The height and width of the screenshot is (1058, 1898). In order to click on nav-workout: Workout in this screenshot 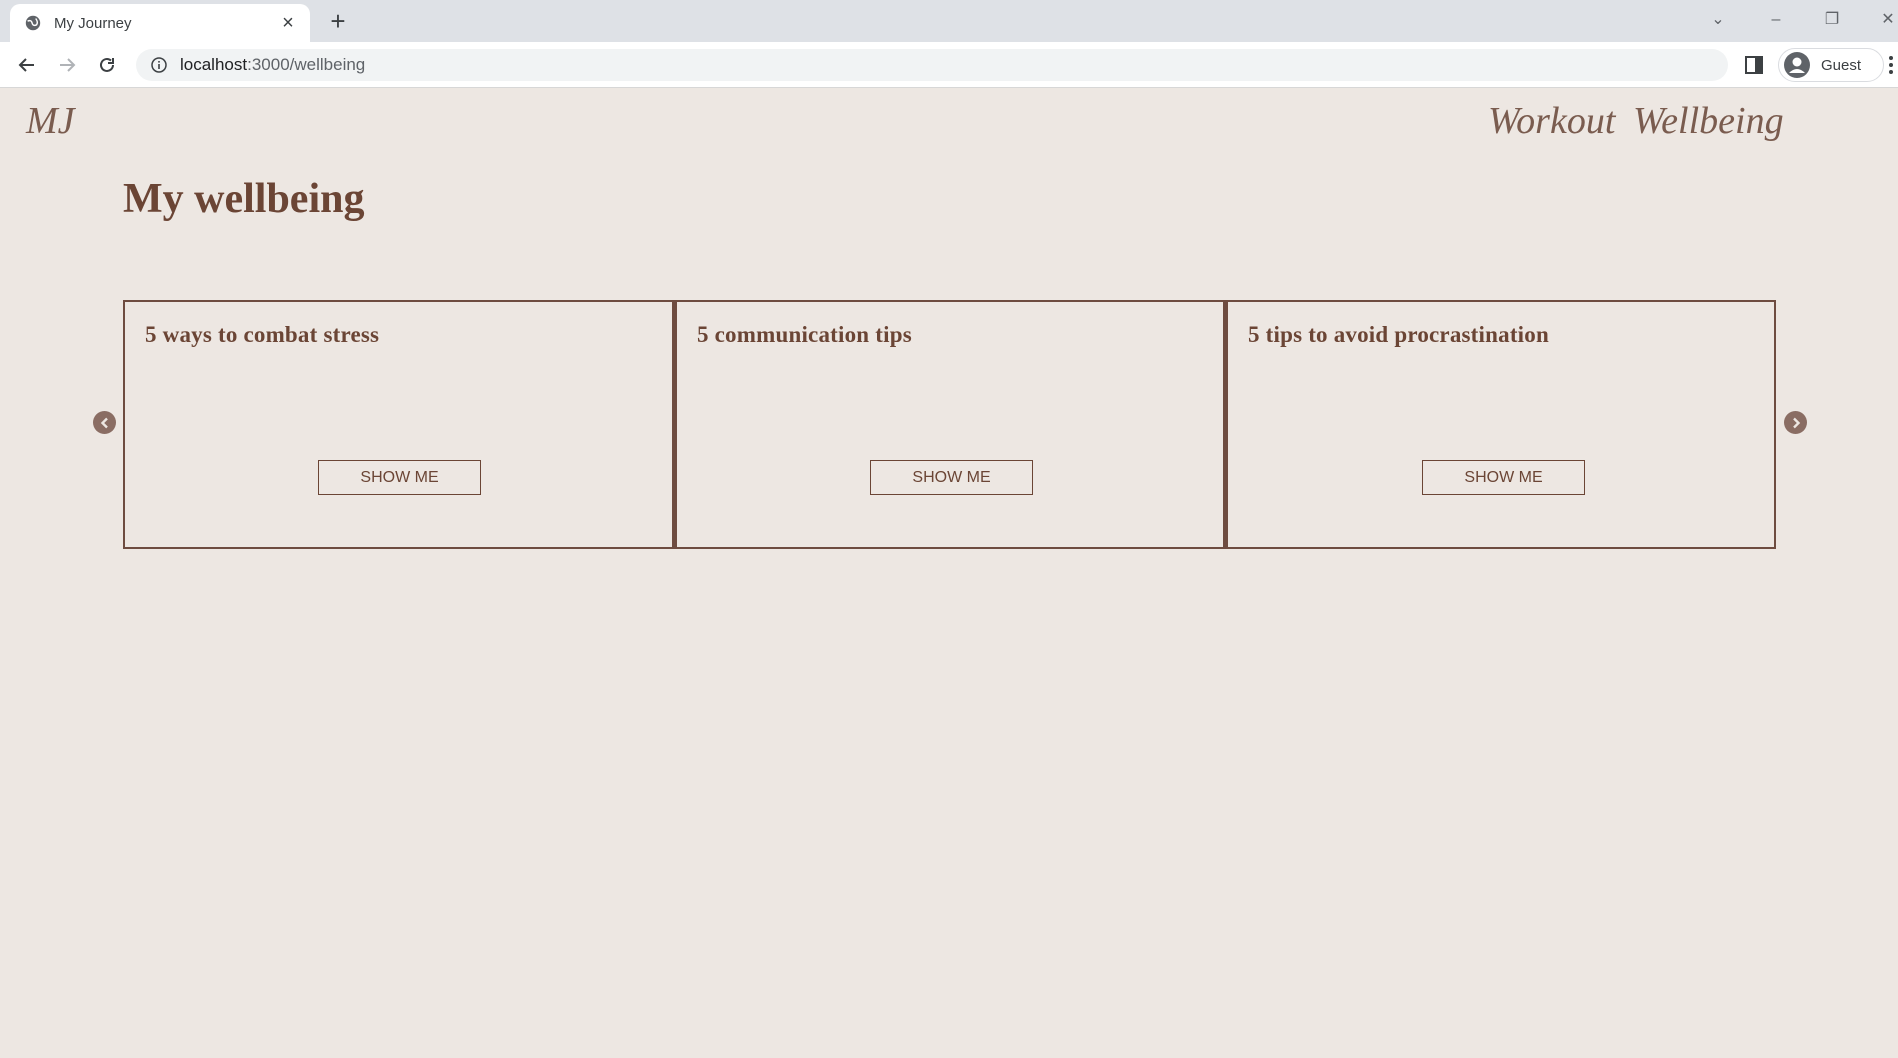, I will do `click(1551, 121)`.